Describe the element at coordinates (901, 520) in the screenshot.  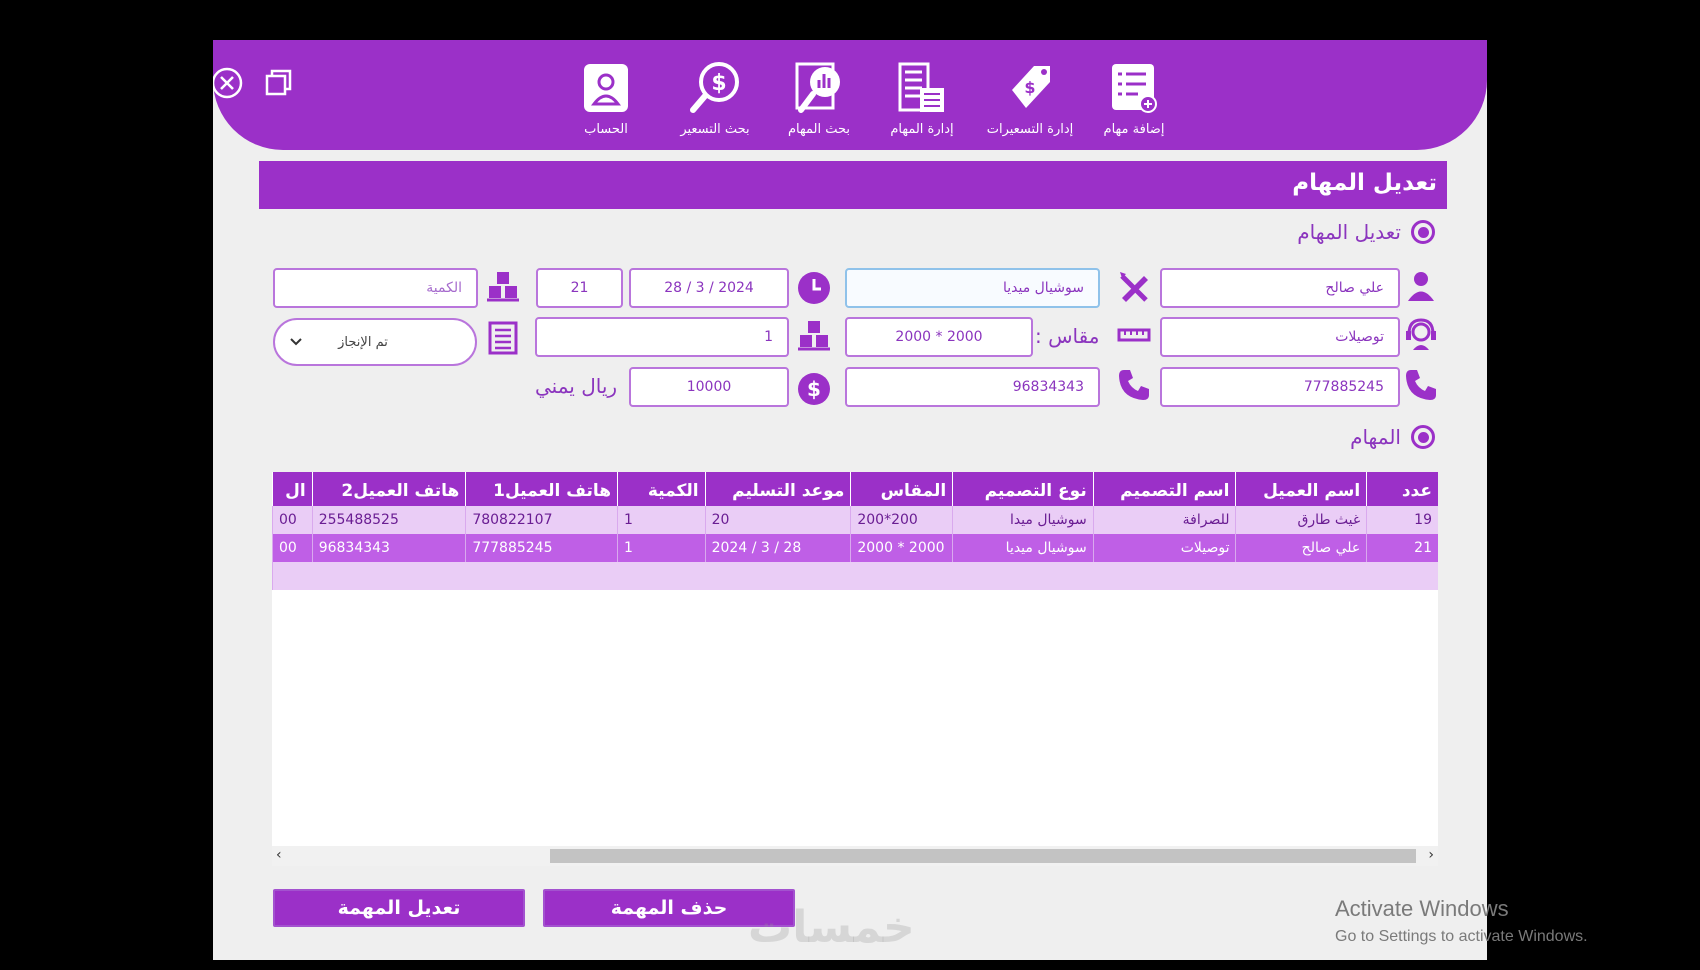
I see `table-cell: 200*200` at that location.